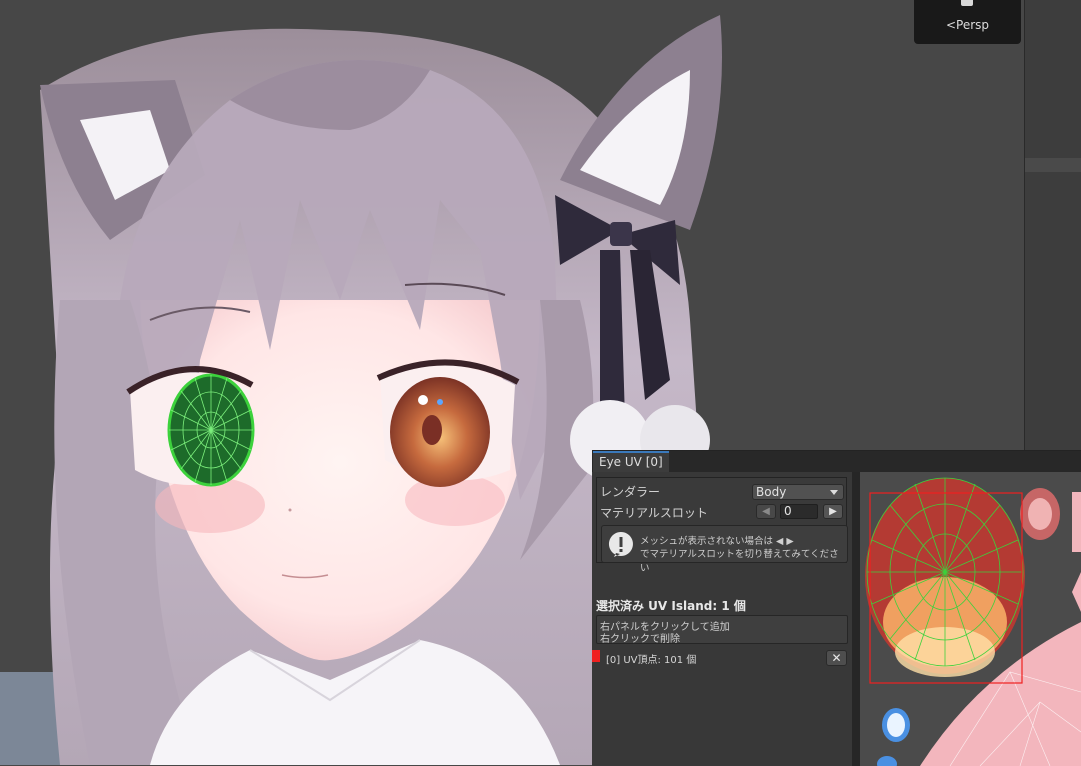 The width and height of the screenshot is (1081, 766). Describe the element at coordinates (1052, 225) in the screenshot. I see `scene-side-strip` at that location.